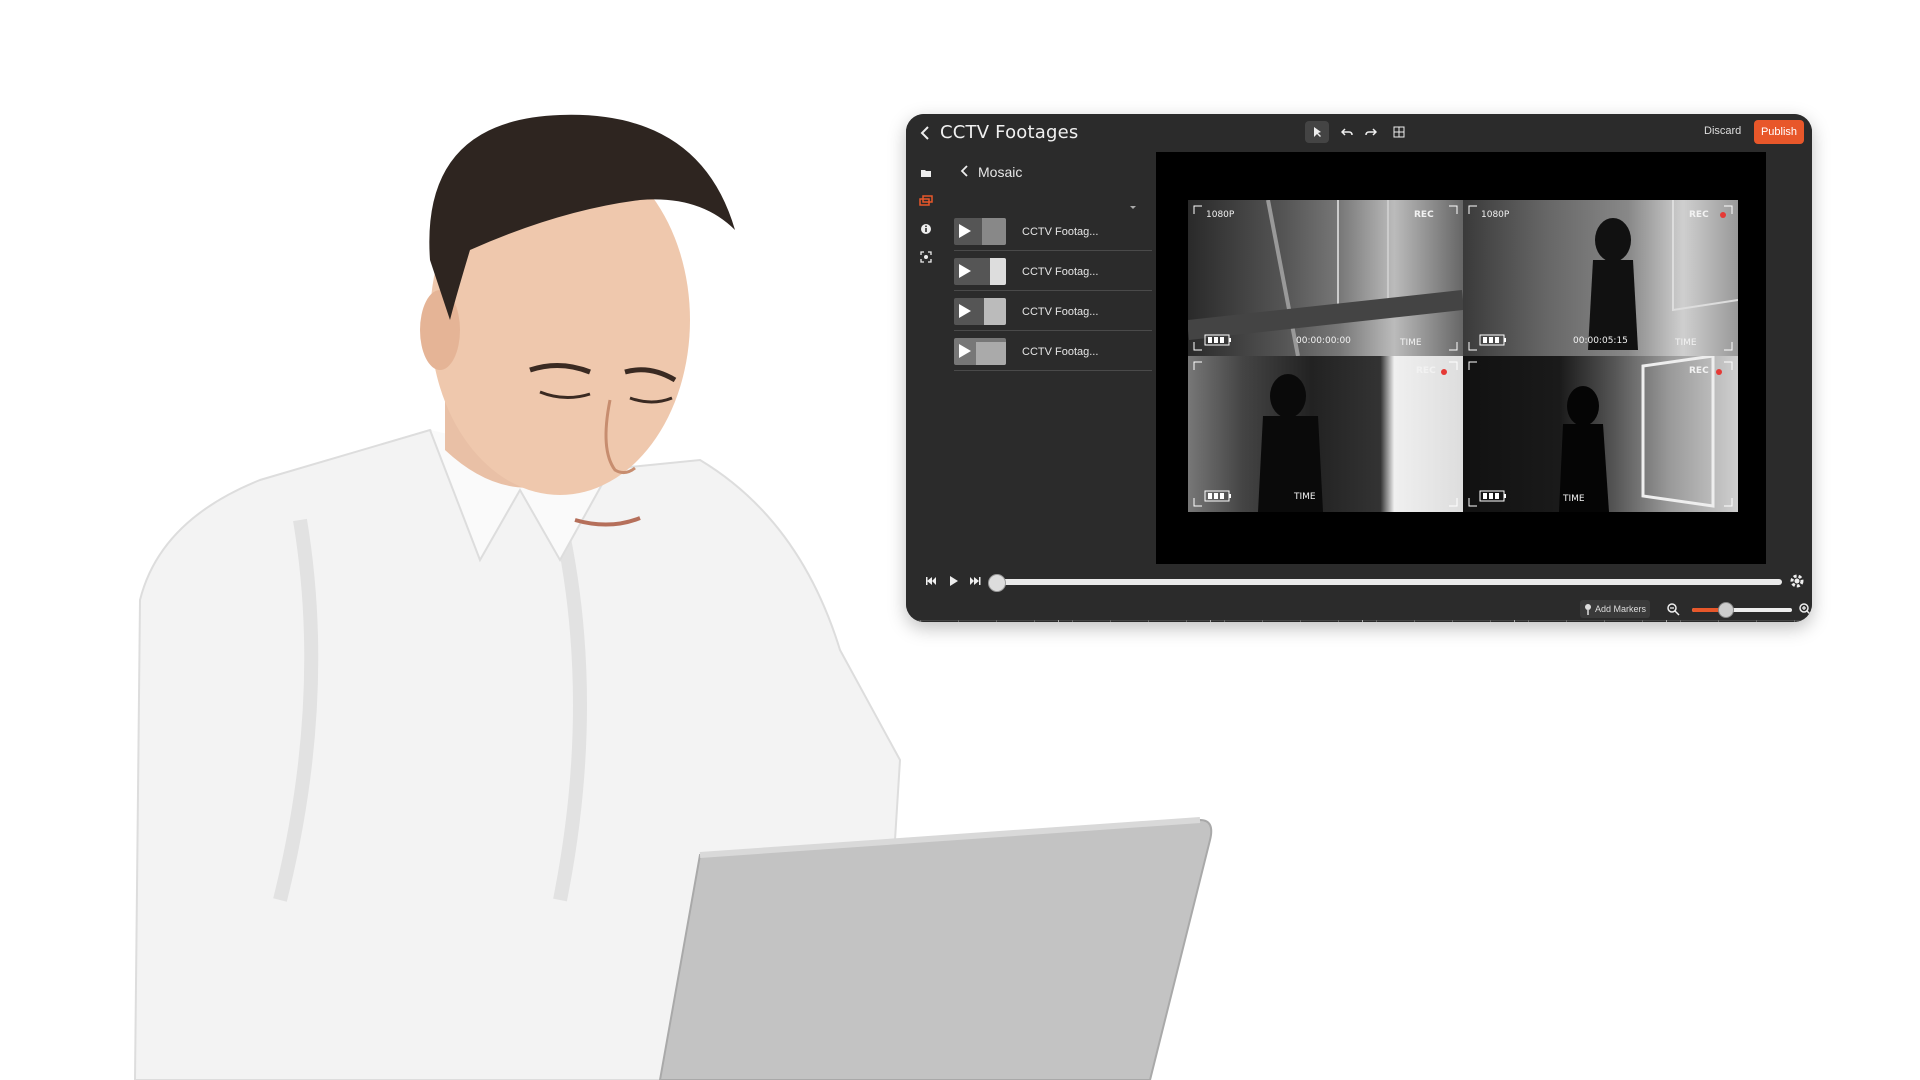 The width and height of the screenshot is (1920, 1080). Describe the element at coordinates (1621, 609) in the screenshot. I see `add-markers-label: Add Markers` at that location.